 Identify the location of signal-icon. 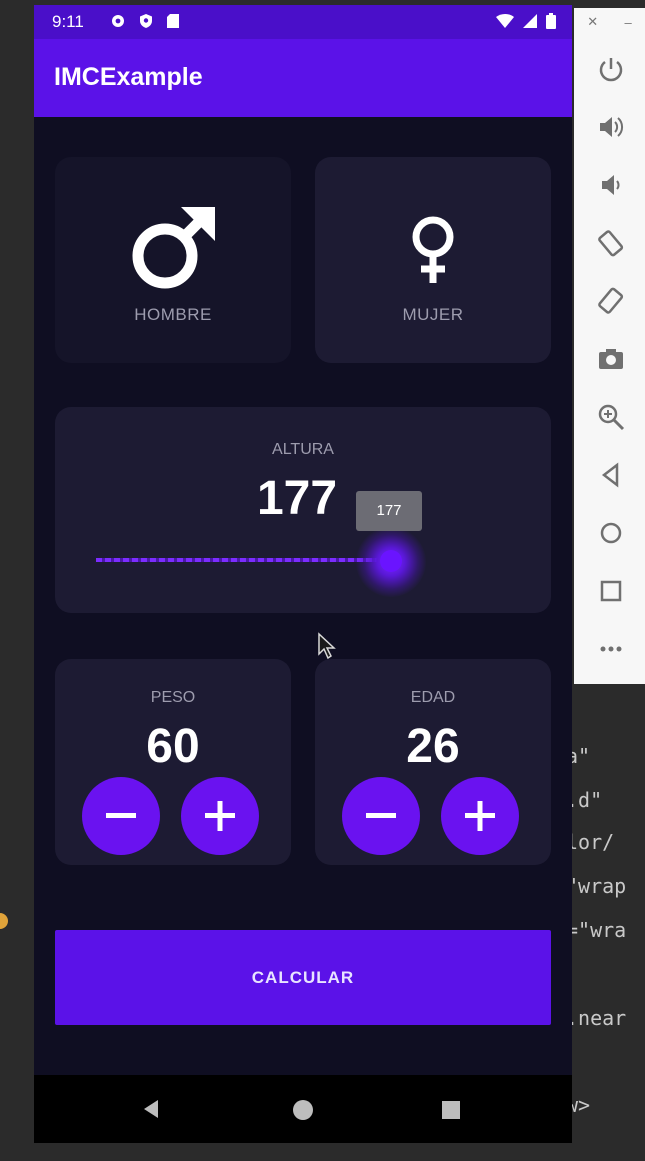
(530, 21).